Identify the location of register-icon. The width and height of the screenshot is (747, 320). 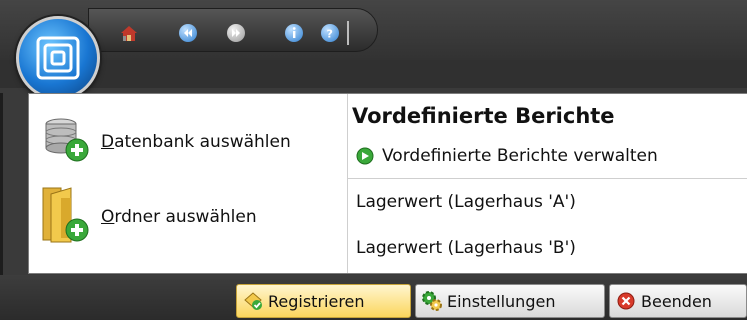
(253, 301).